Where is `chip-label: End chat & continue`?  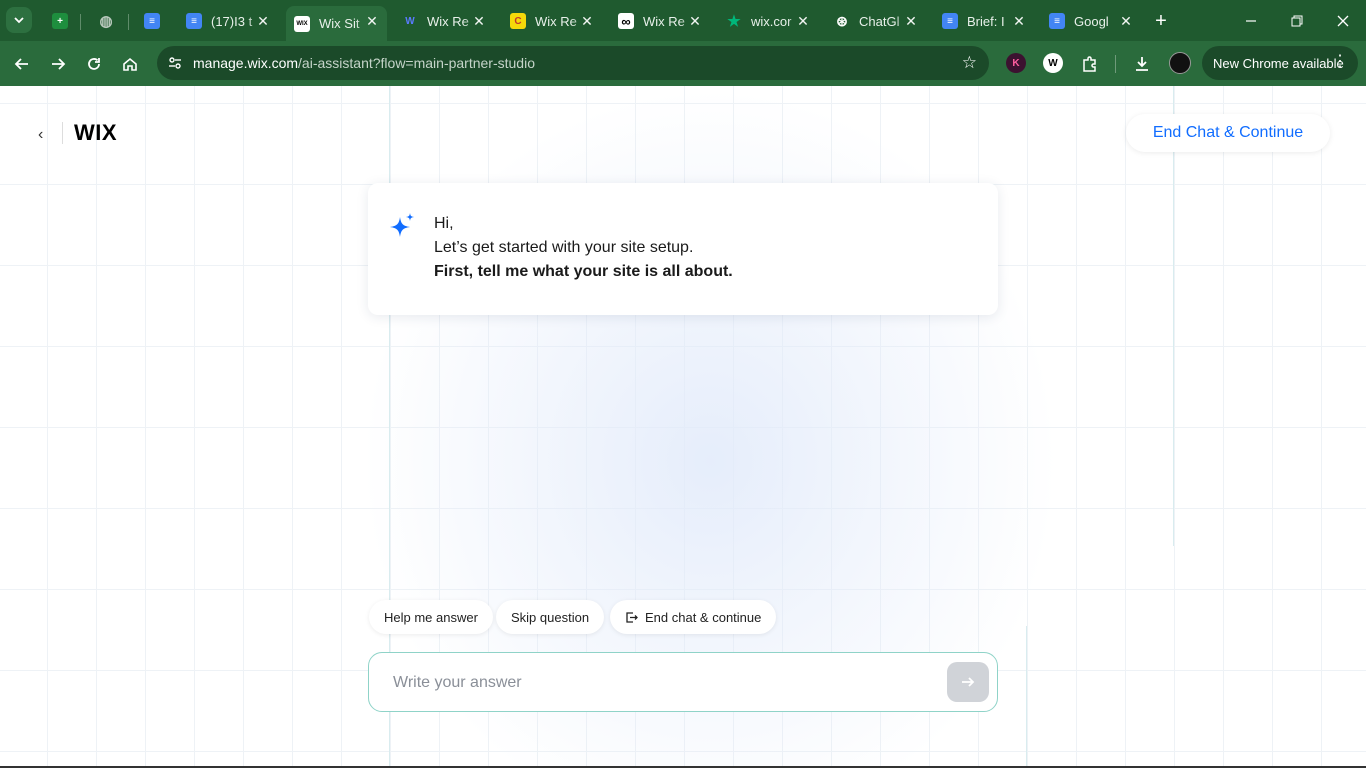
chip-label: End chat & continue is located at coordinates (703, 617).